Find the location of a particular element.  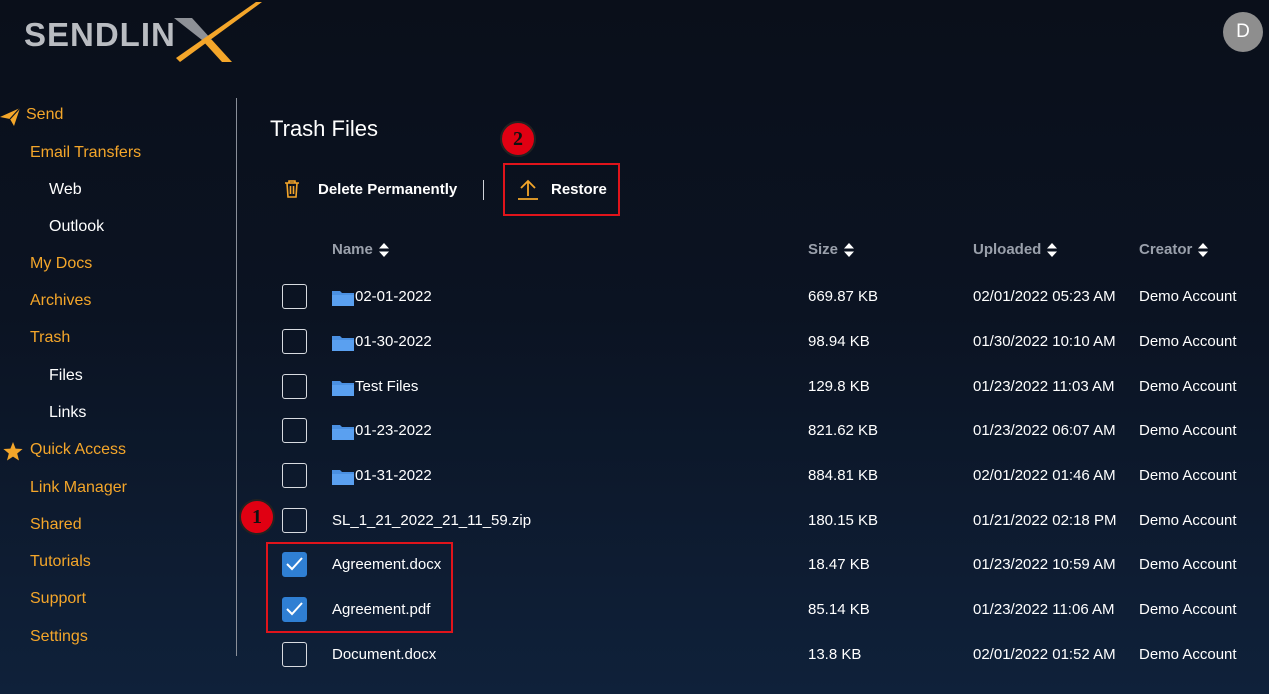

sidebar-item-outlook: Outlook is located at coordinates (76, 227).